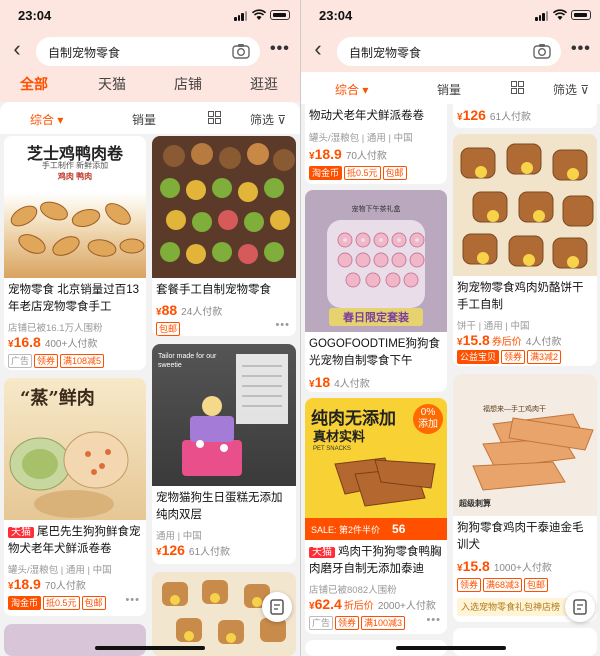 This screenshot has width=600, height=656. I want to click on product-tags: 淘金币 抵0.5元 包邮, so click(359, 173).